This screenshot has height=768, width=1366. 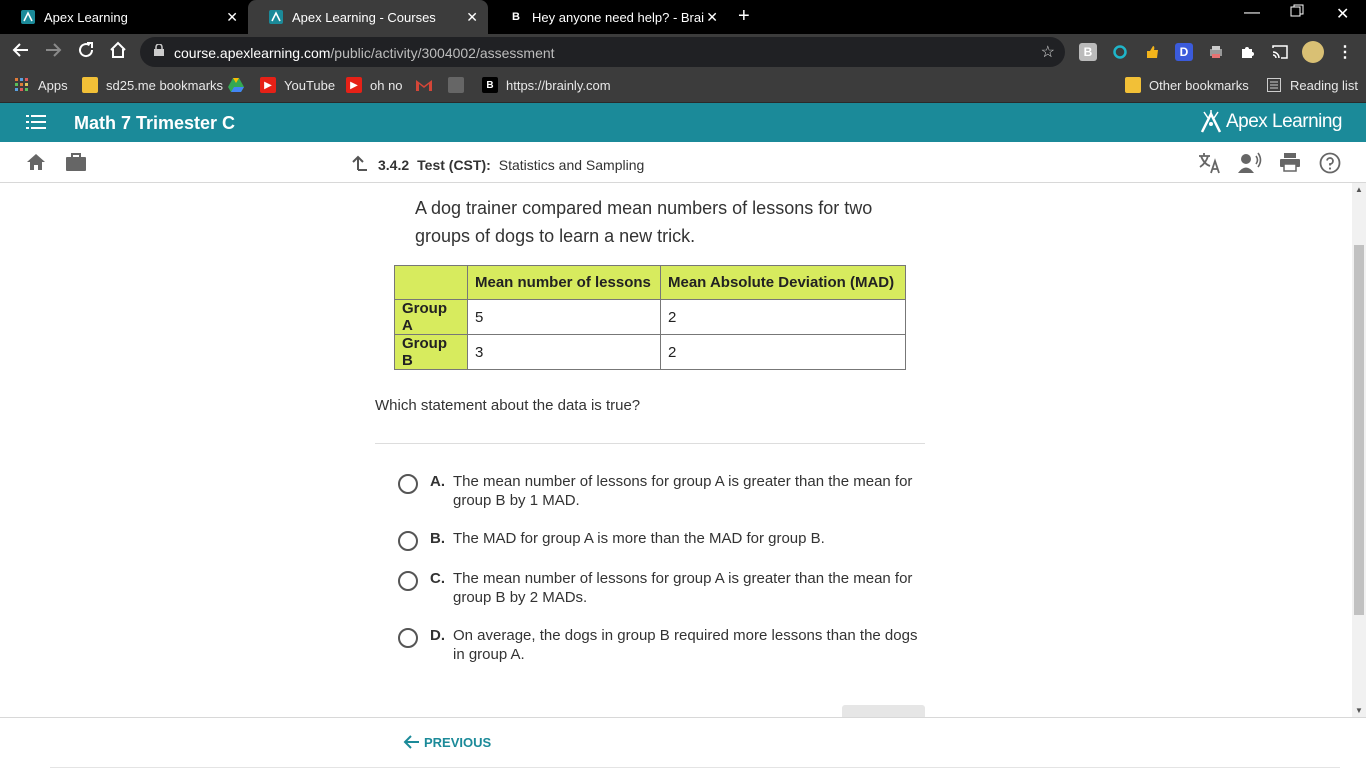 I want to click on footer-nav: PREVIOUS, so click(x=683, y=742).